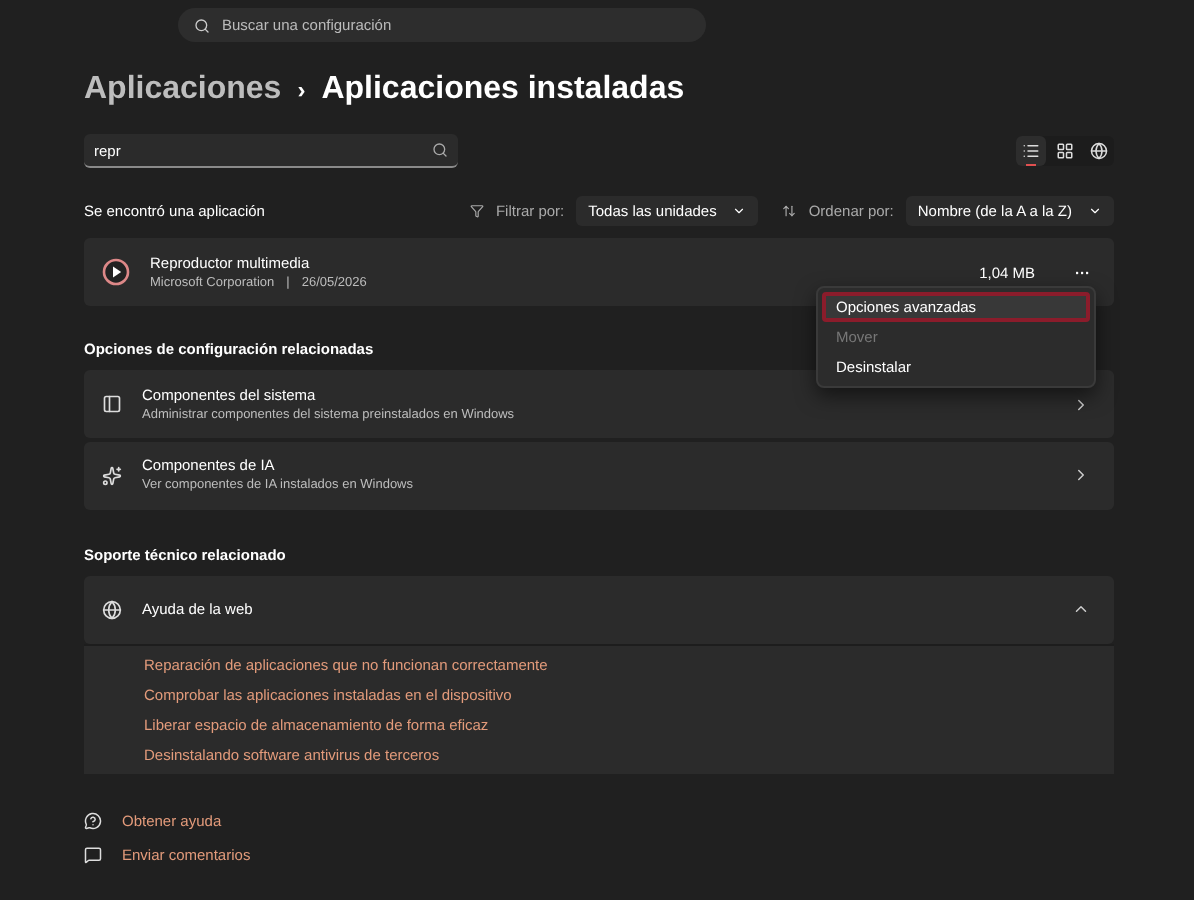 The height and width of the screenshot is (900, 1194). What do you see at coordinates (503, 90) in the screenshot?
I see `page-title: Aplicaciones instaladas` at bounding box center [503, 90].